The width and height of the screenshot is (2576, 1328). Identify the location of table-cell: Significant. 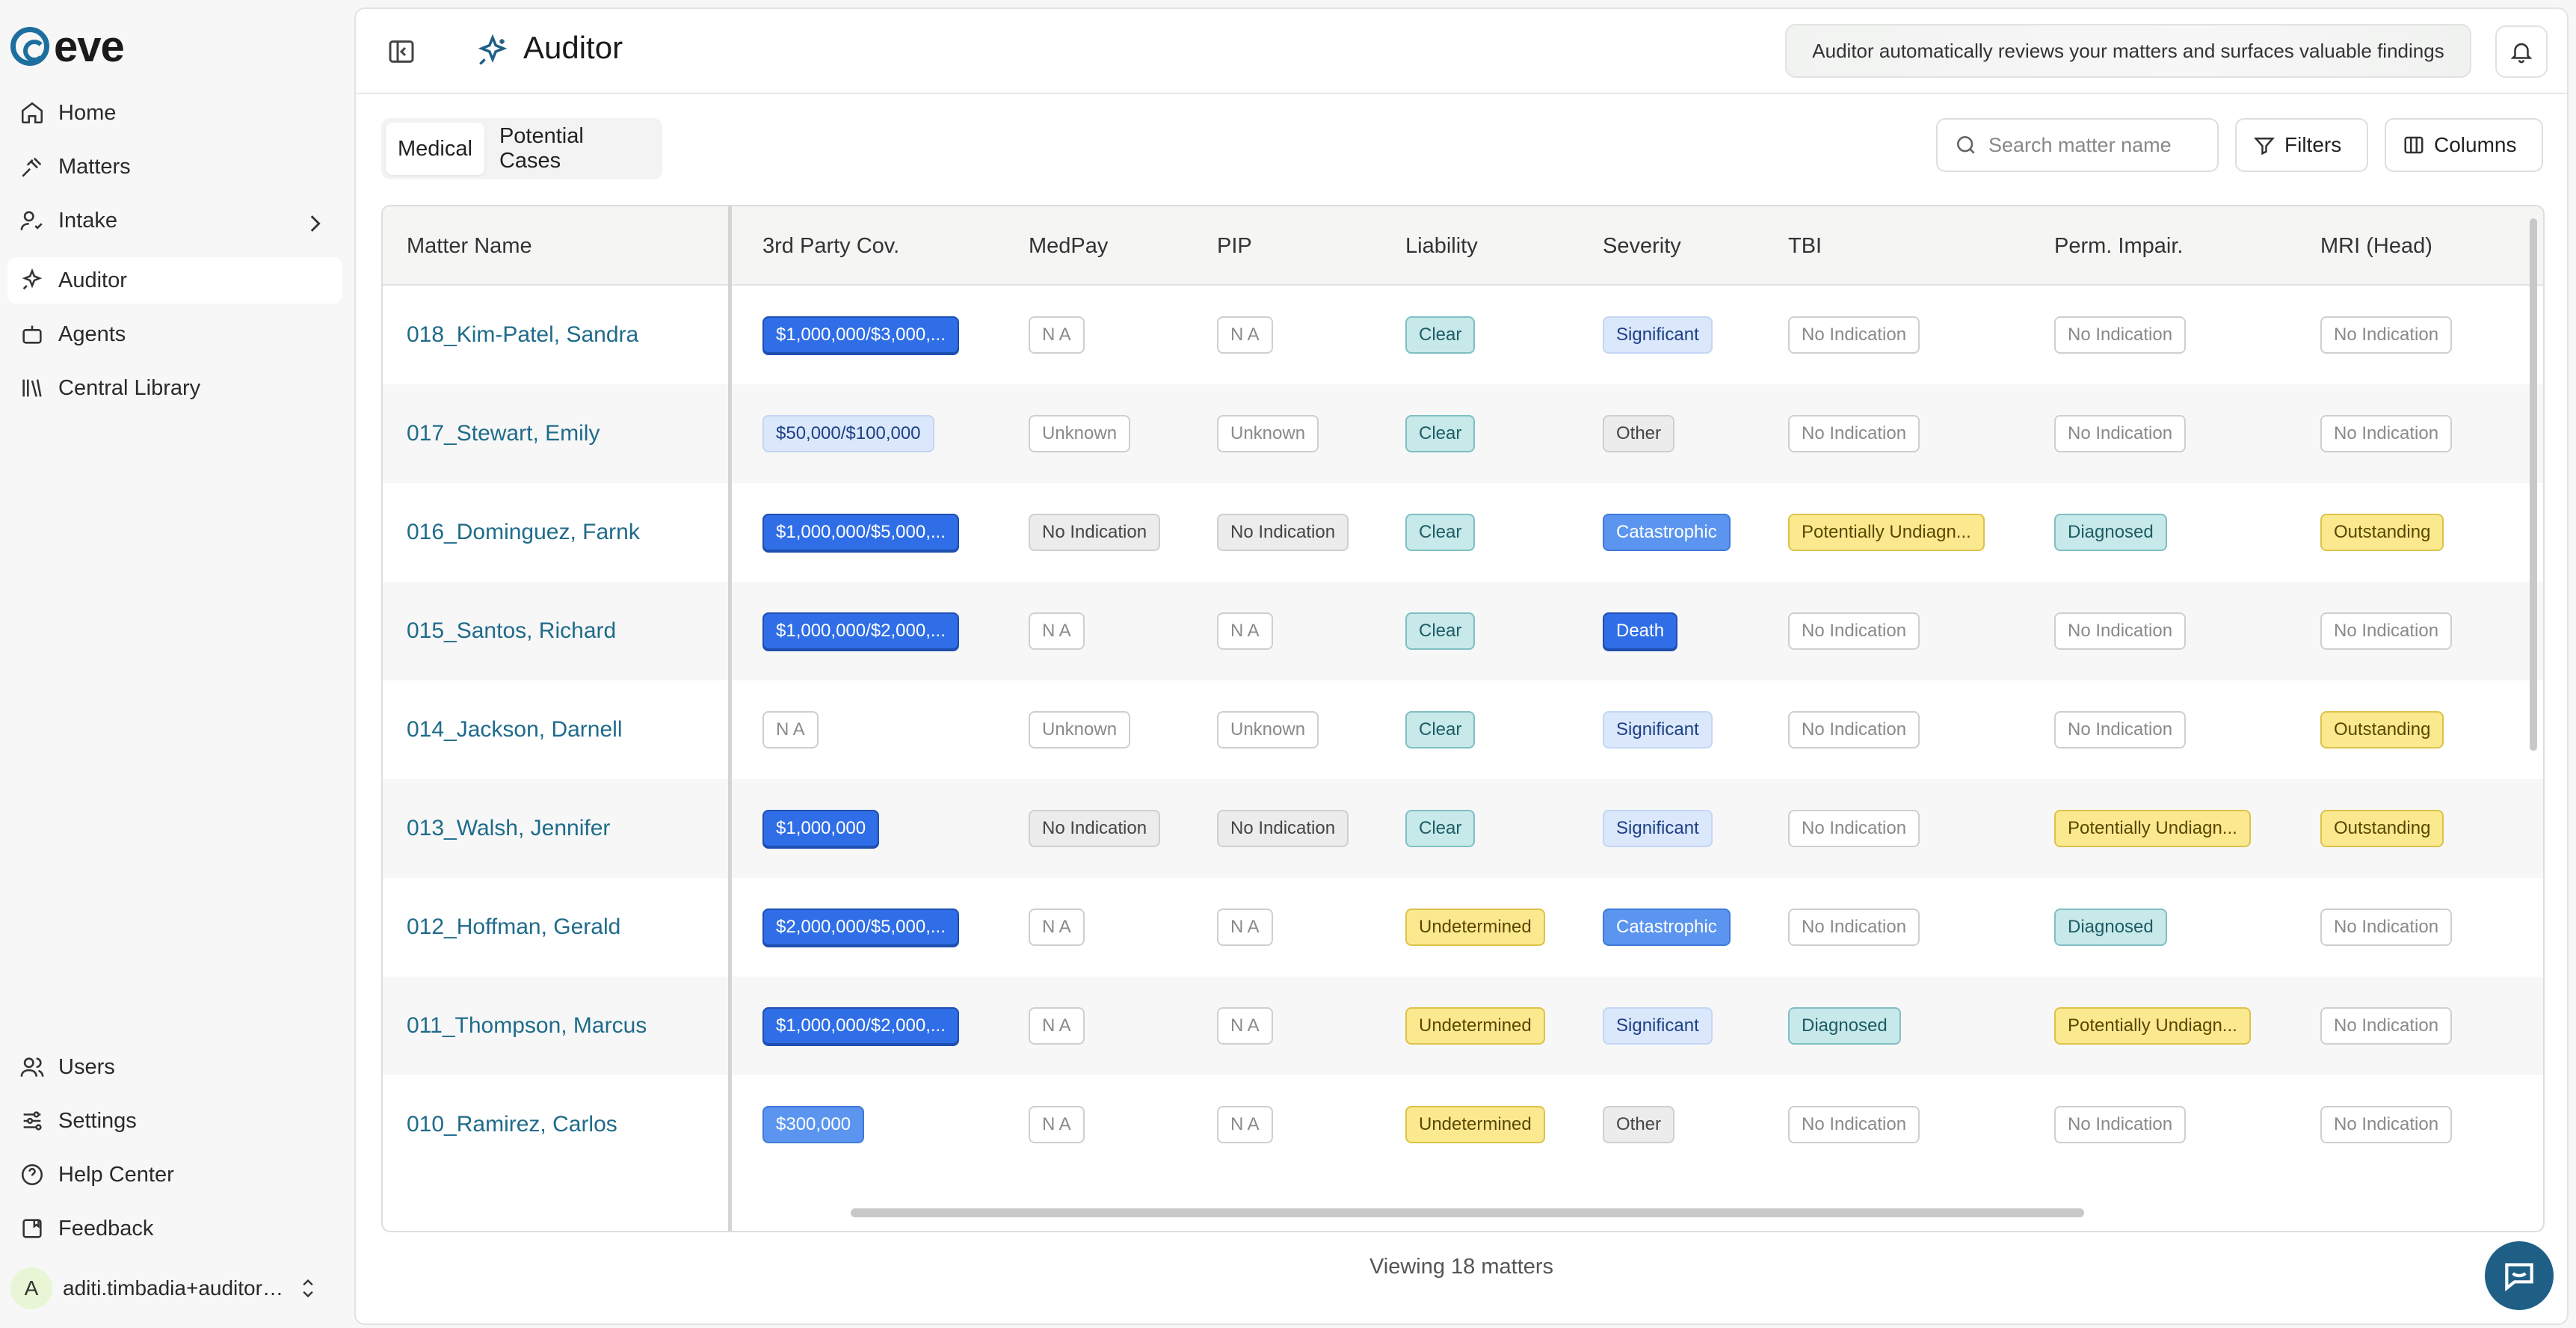
(1689, 729).